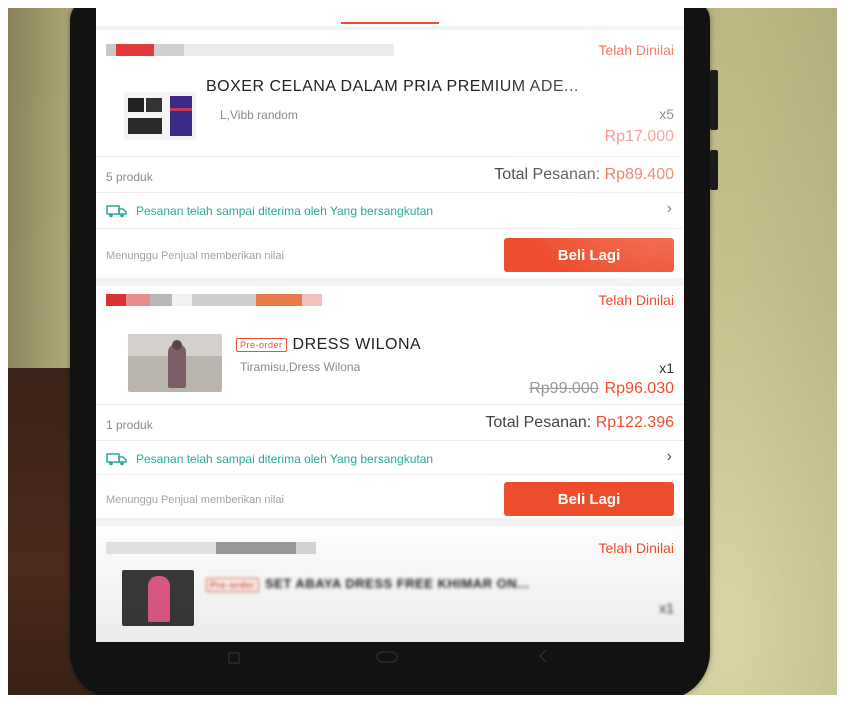 This screenshot has width=841, height=703. Describe the element at coordinates (666, 114) in the screenshot. I see `product-quantity: x5` at that location.